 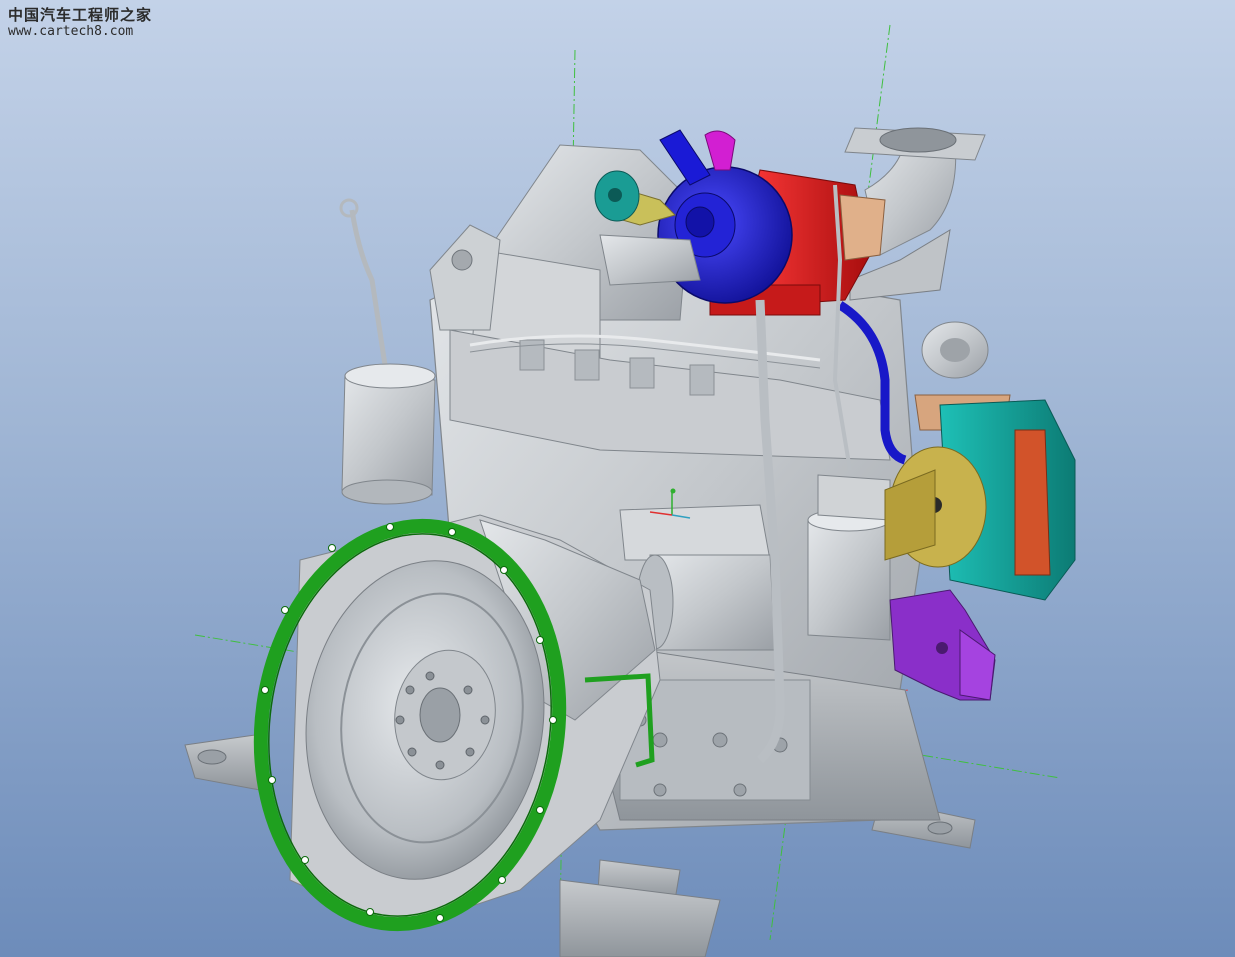 I want to click on water-pump, so click(x=942, y=645).